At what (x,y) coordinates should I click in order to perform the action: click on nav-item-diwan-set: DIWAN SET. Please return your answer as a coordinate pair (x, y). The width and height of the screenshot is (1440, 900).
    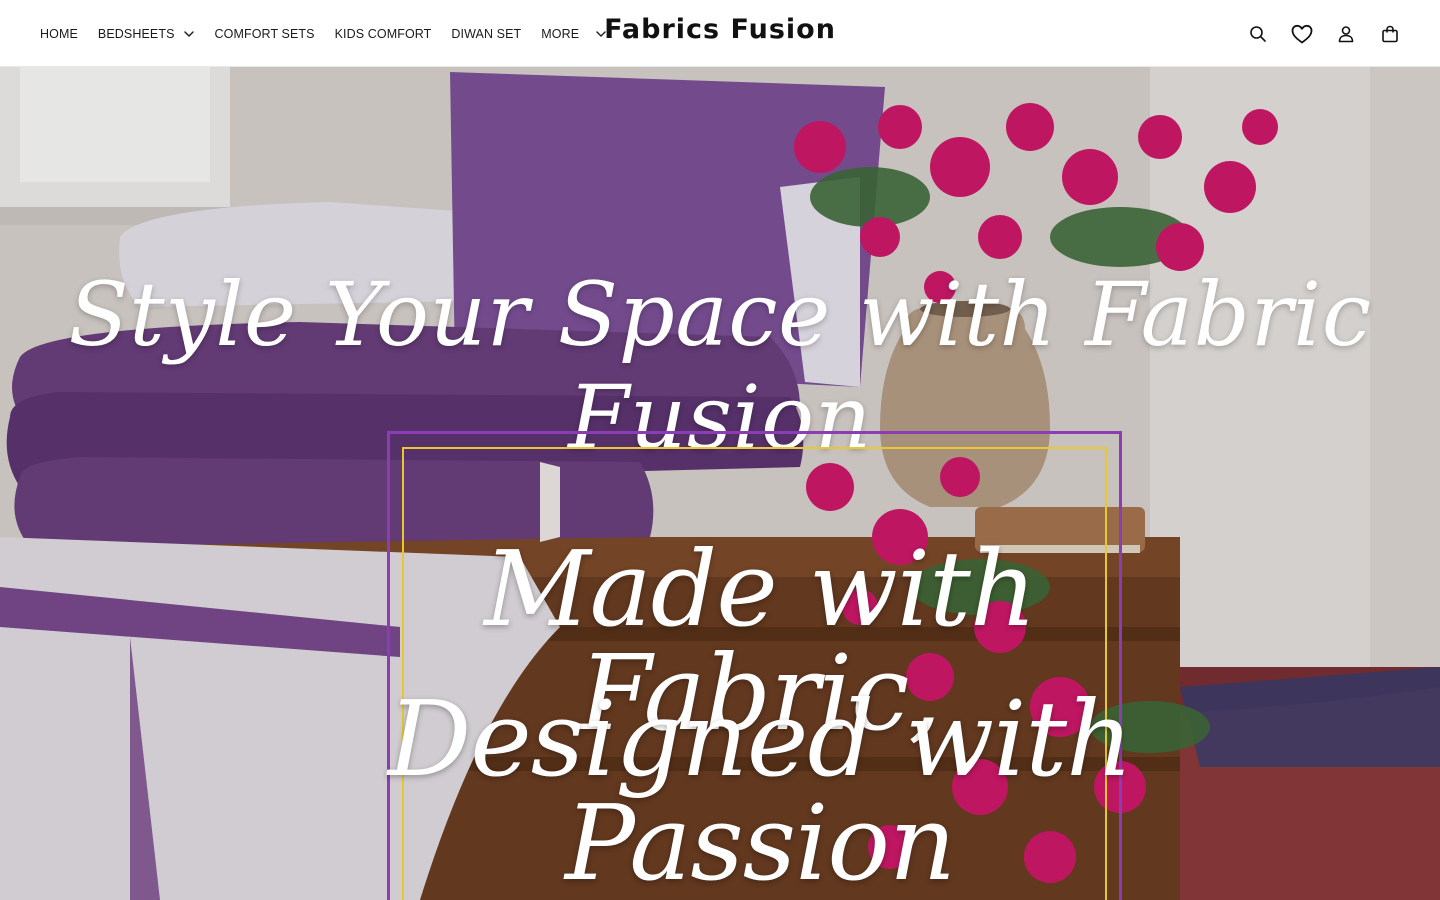
    Looking at the image, I should click on (486, 34).